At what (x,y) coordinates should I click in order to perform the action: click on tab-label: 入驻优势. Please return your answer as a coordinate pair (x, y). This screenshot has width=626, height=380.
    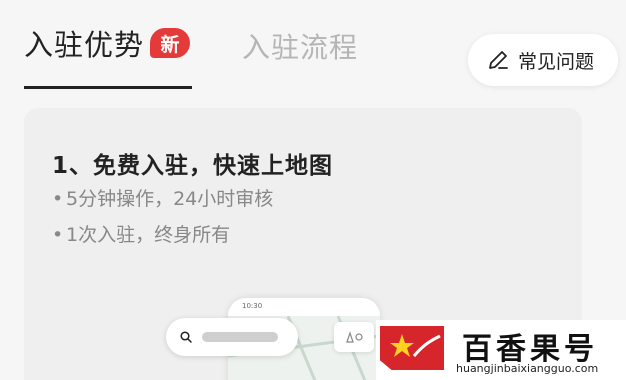
    Looking at the image, I should click on (84, 45).